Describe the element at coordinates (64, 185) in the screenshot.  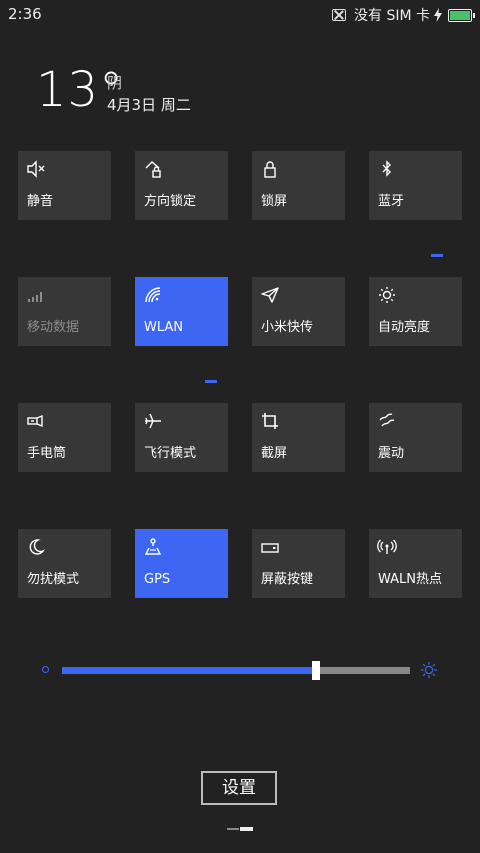
I see `tile-mute: 静音` at that location.